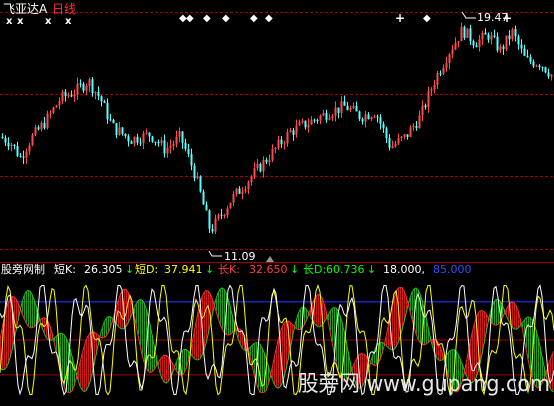  I want to click on short-k-value: 26.305, so click(103, 269).